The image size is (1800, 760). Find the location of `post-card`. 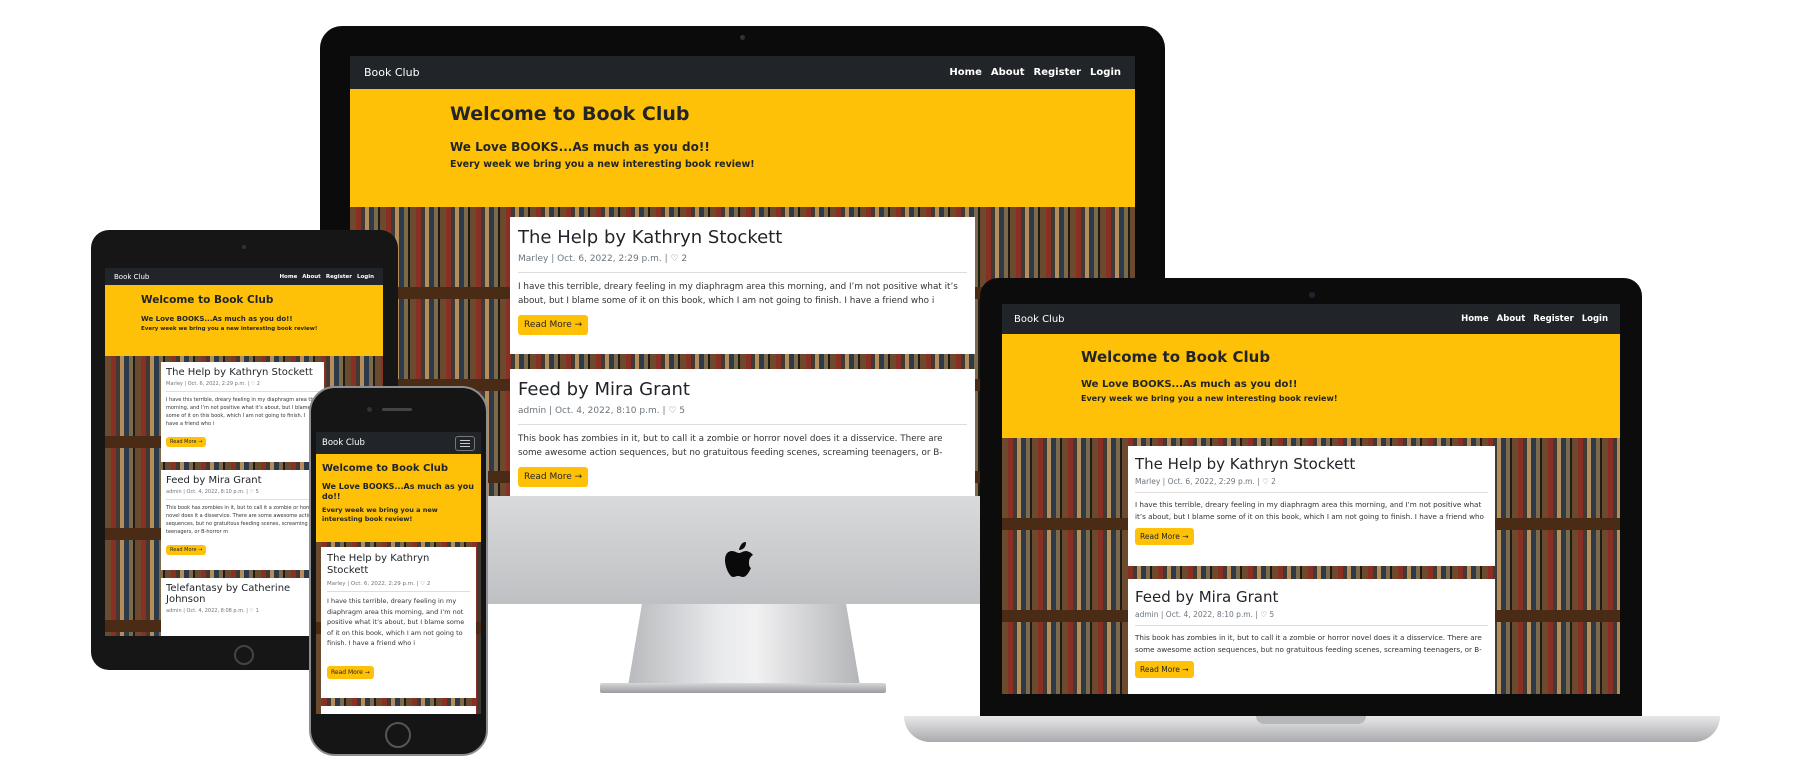

post-card is located at coordinates (398, 710).